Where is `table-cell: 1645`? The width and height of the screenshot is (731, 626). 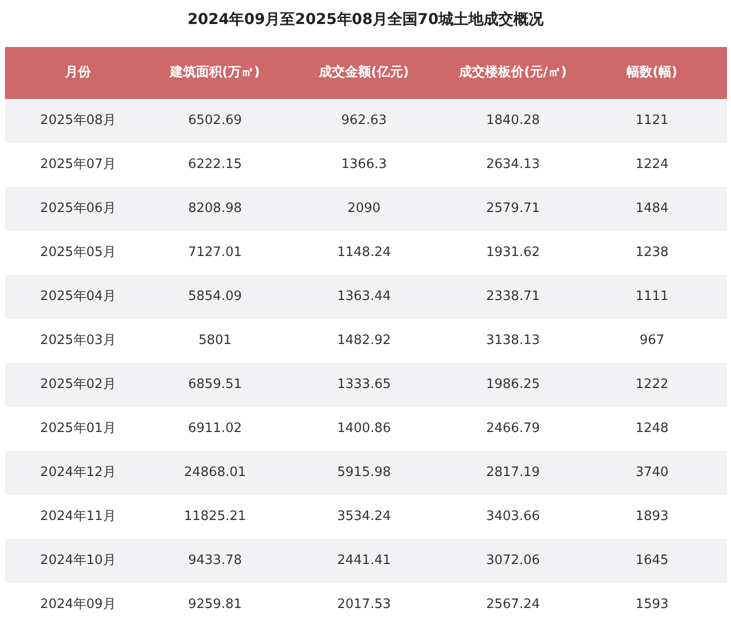 table-cell: 1645 is located at coordinates (652, 561).